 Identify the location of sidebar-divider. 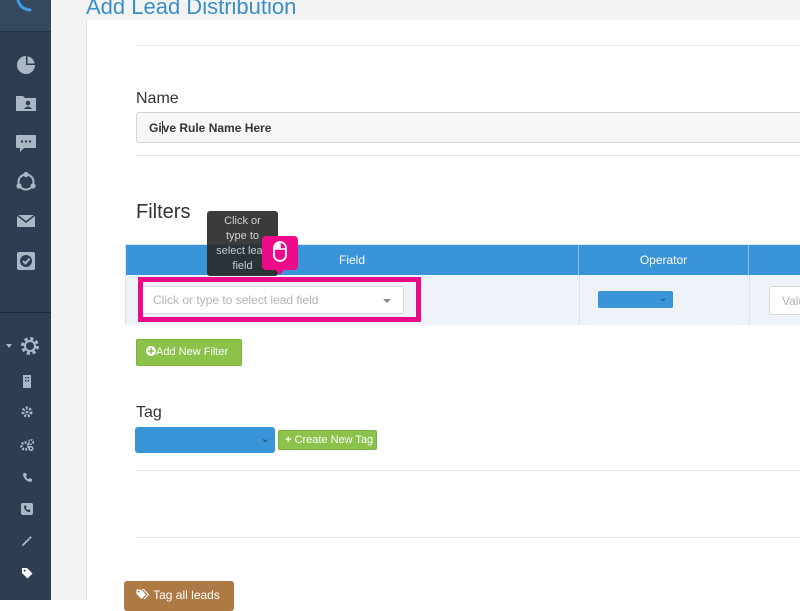
(25, 312).